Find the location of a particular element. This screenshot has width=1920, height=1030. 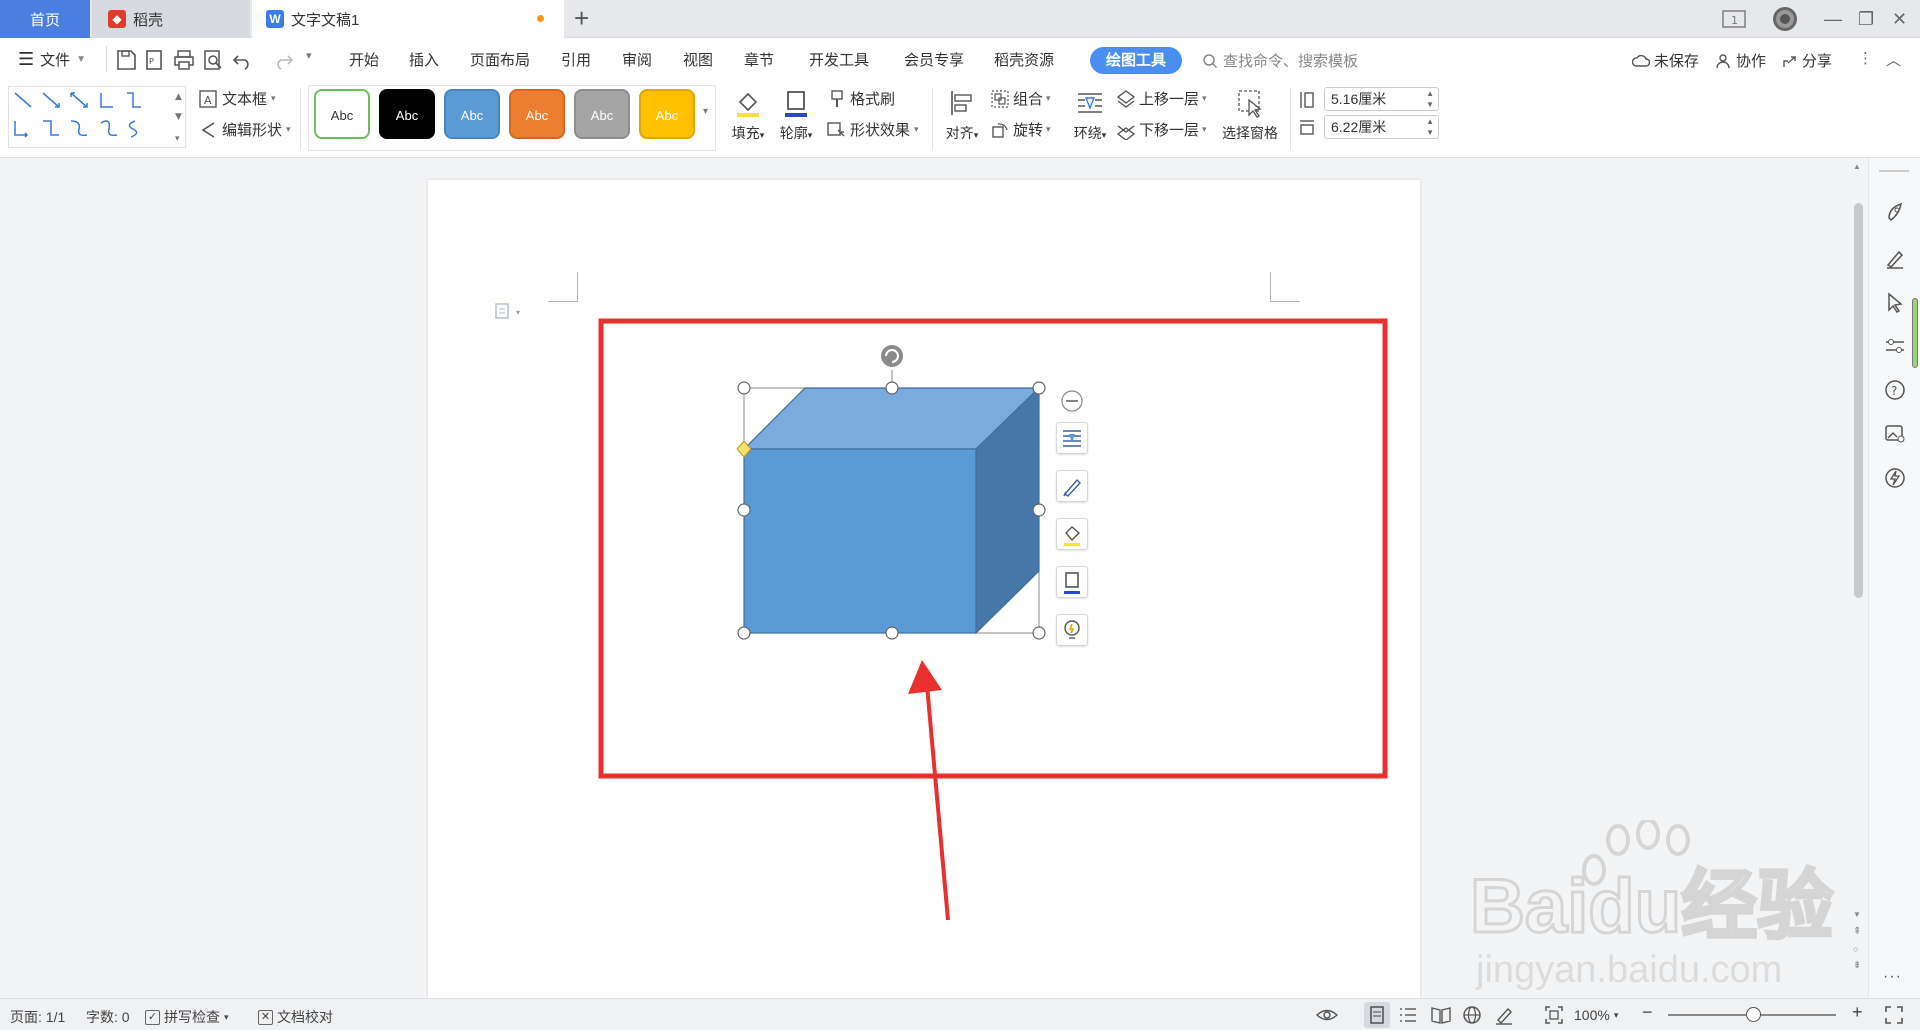

rocket-icon is located at coordinates (1895, 212).